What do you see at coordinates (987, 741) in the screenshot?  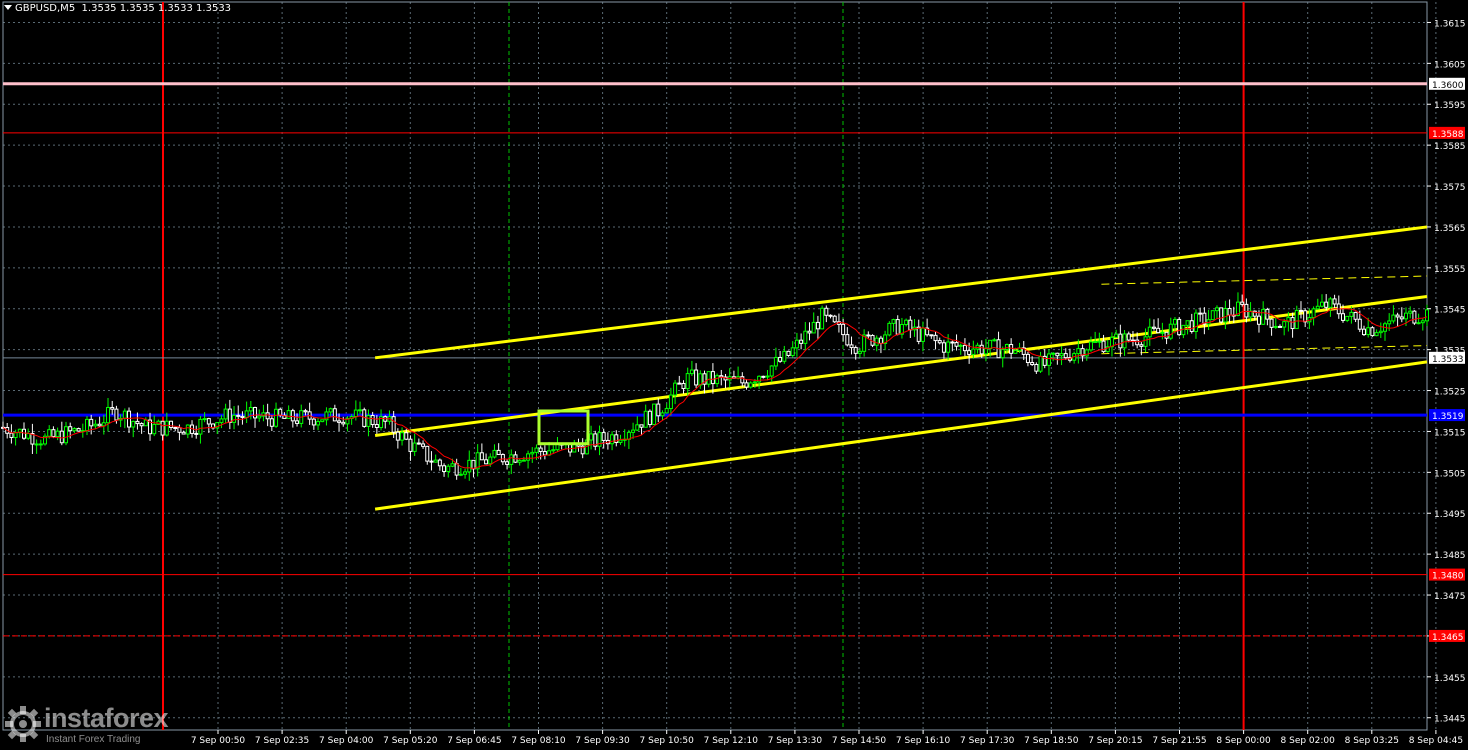 I see `time-tick-label: 7 Sep 17:30` at bounding box center [987, 741].